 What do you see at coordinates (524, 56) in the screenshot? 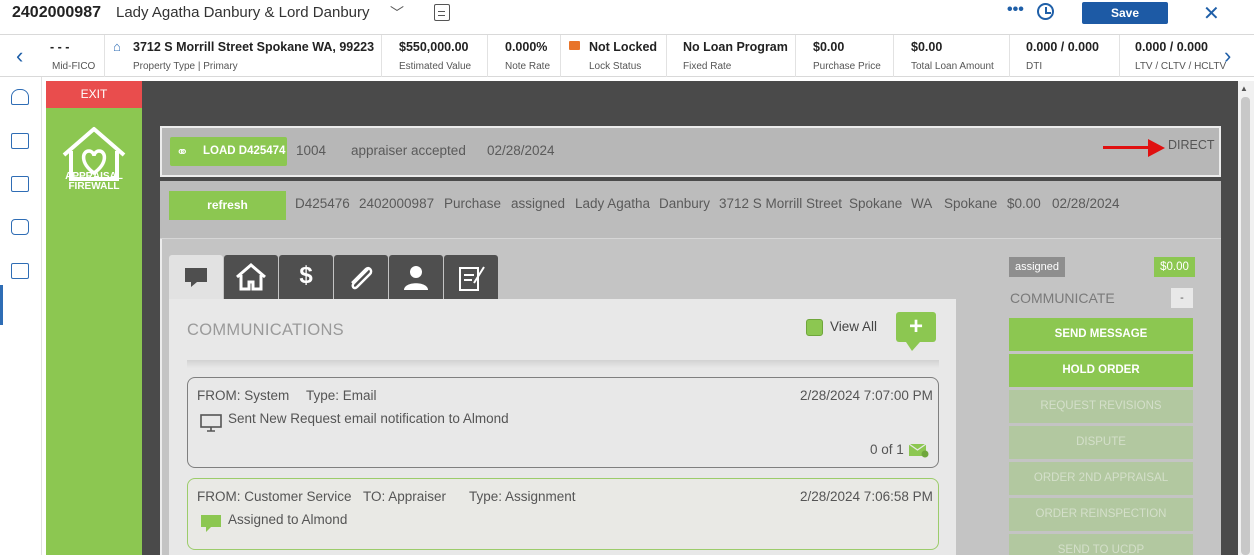
I see `note-rate: 0.000% Note Rate` at bounding box center [524, 56].